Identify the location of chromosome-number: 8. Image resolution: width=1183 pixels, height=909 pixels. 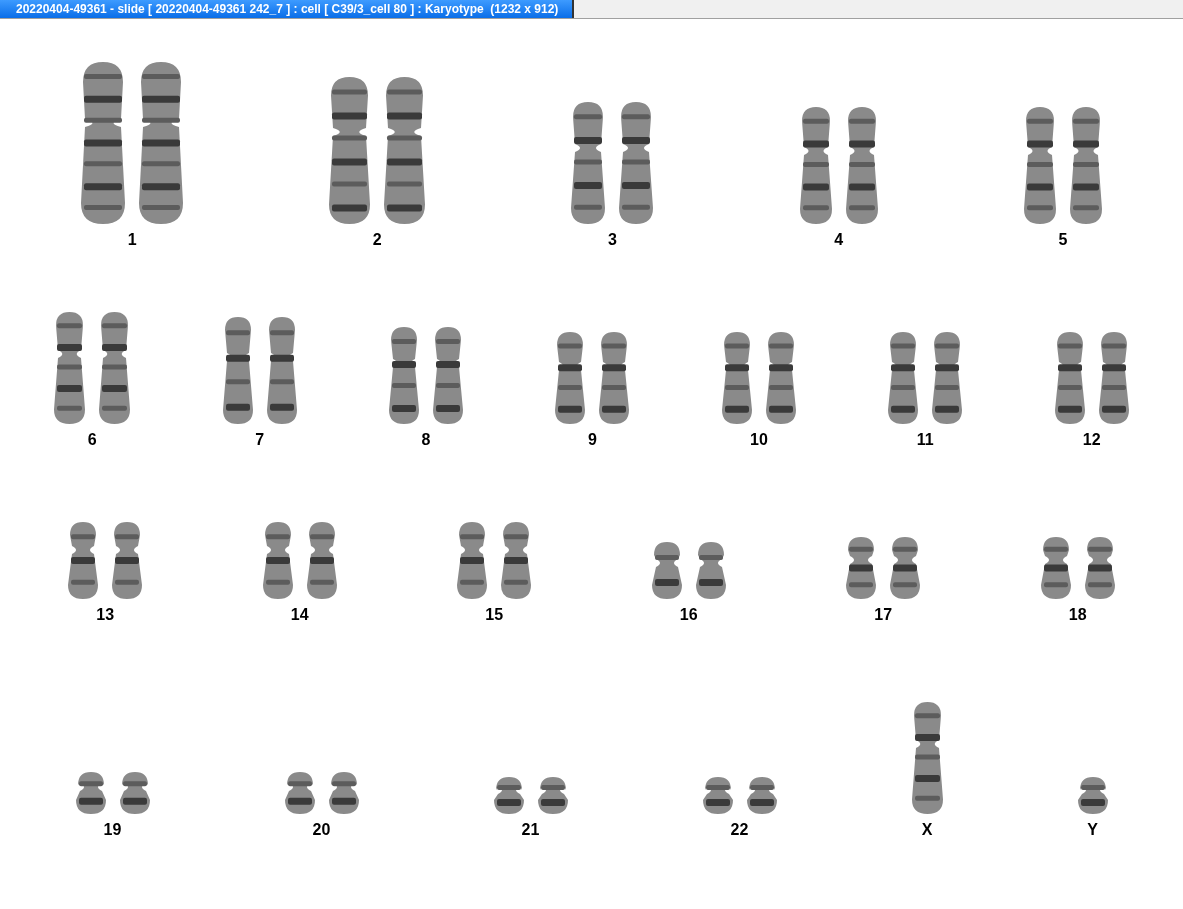
(426, 440).